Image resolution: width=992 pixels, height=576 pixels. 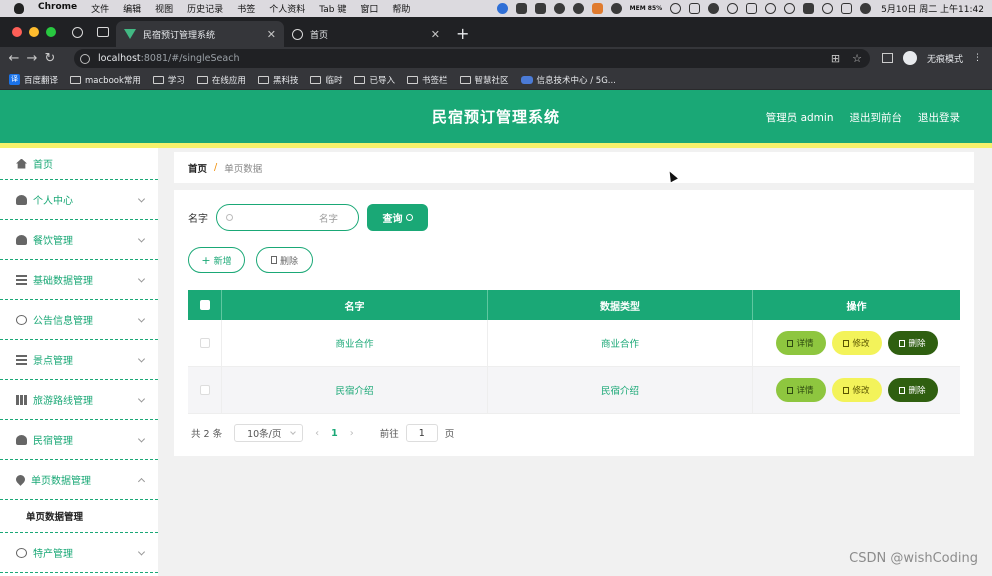 I want to click on sidebar-item-travel-routes: 旅游路线管理, so click(x=79, y=400).